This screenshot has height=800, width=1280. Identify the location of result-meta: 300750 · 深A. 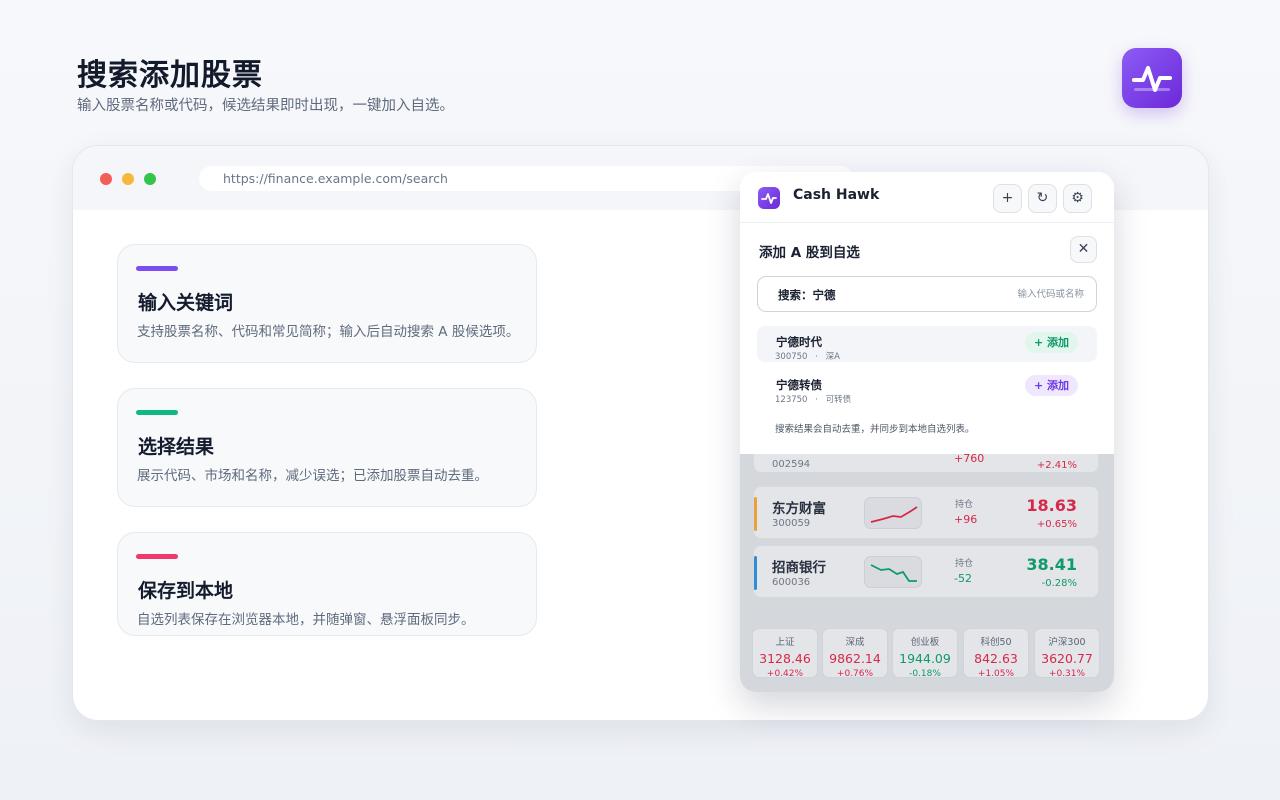
(807, 356).